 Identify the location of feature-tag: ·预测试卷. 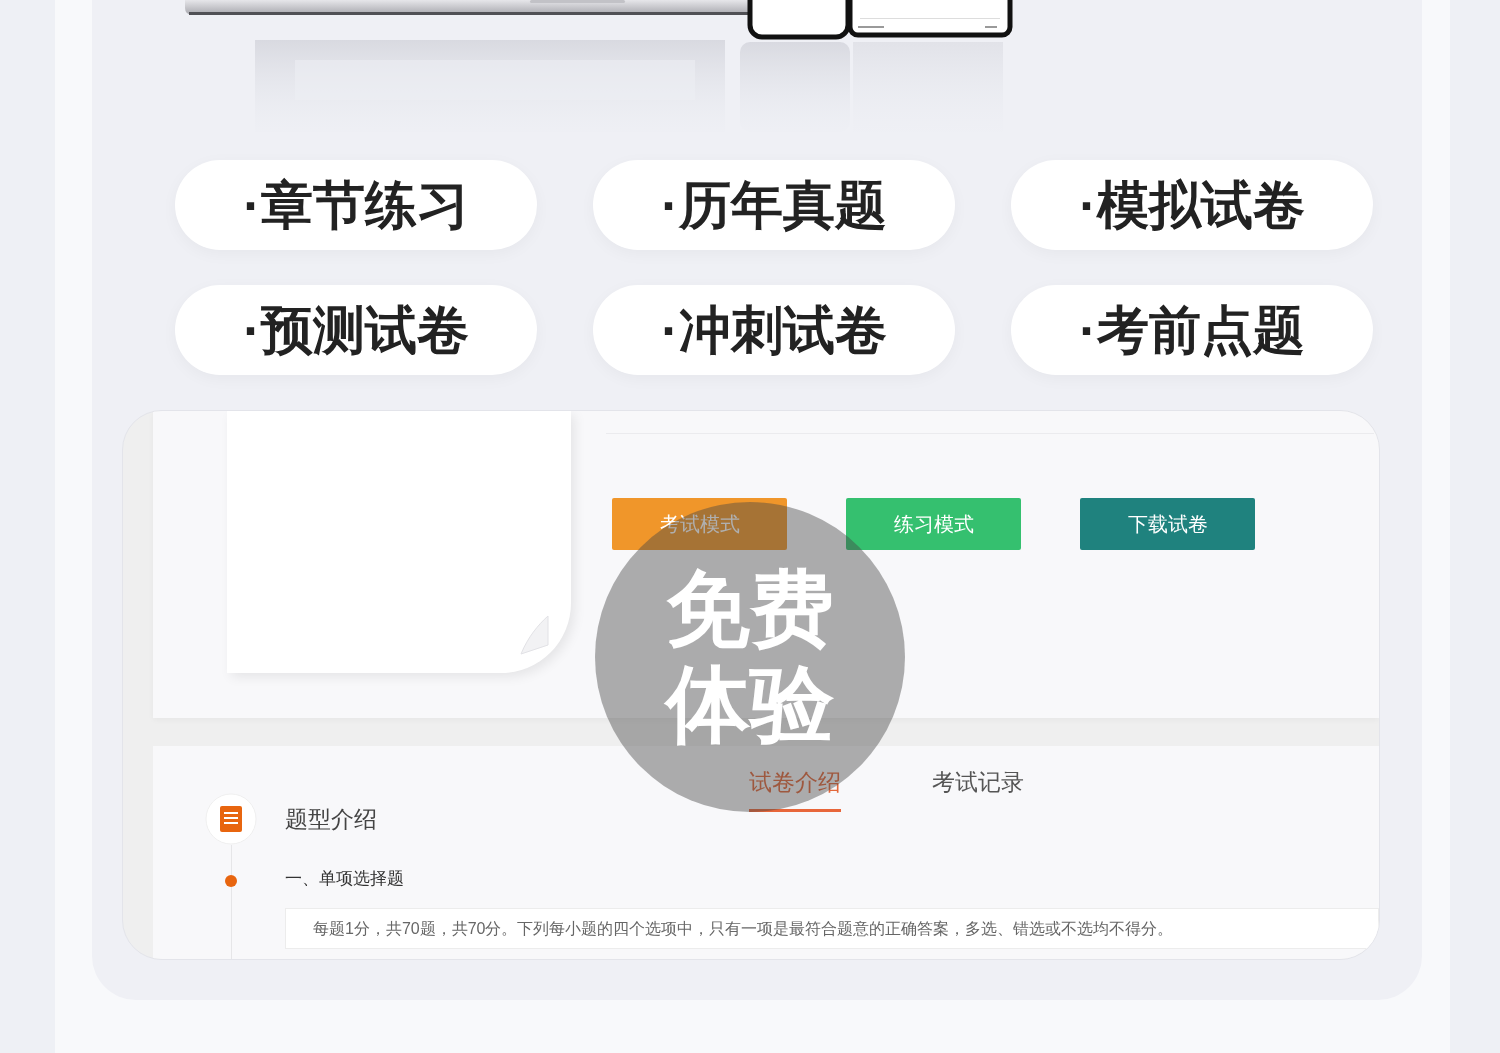
(356, 330).